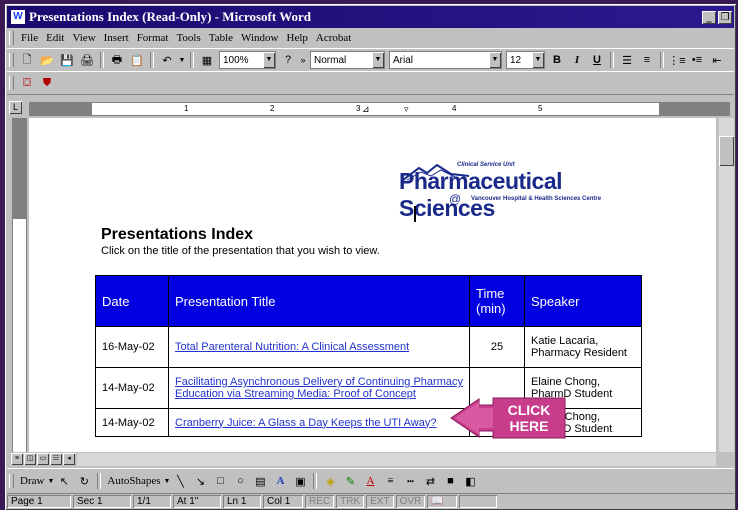  I want to click on font-select: Arial ▼, so click(445, 60).